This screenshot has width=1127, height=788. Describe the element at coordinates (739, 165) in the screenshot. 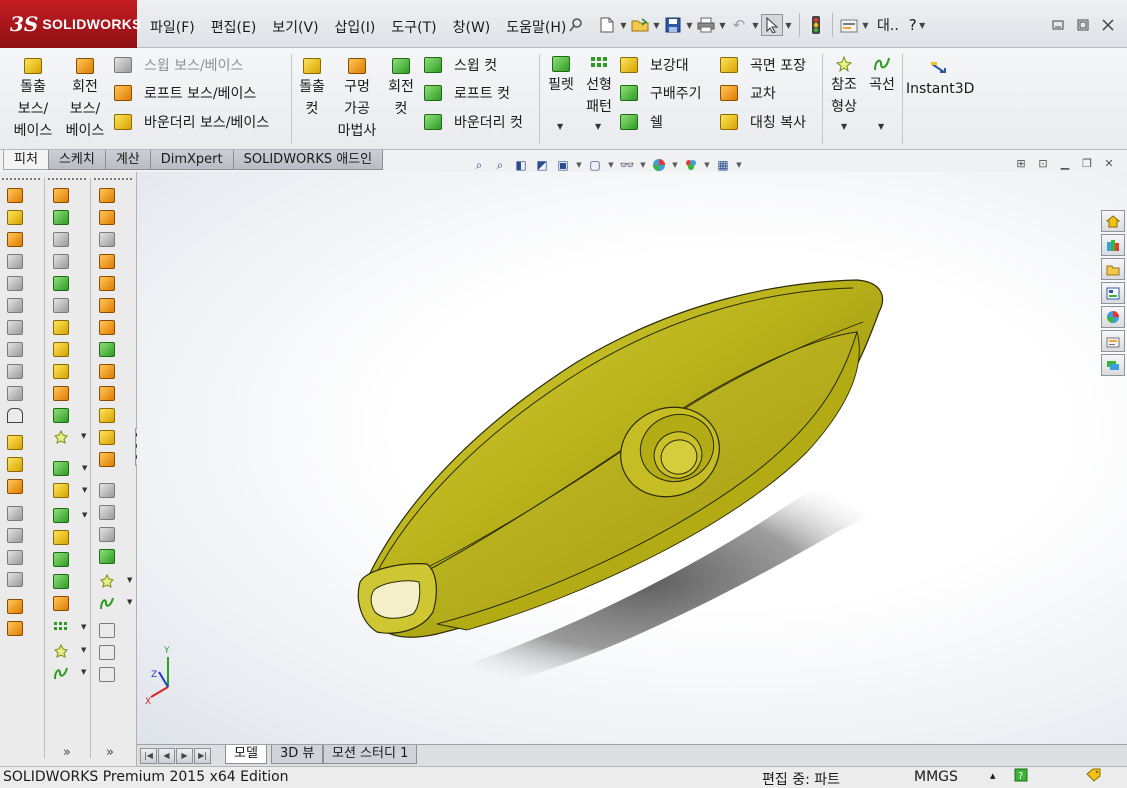

I see `view-settings-dropdown: ▼` at that location.